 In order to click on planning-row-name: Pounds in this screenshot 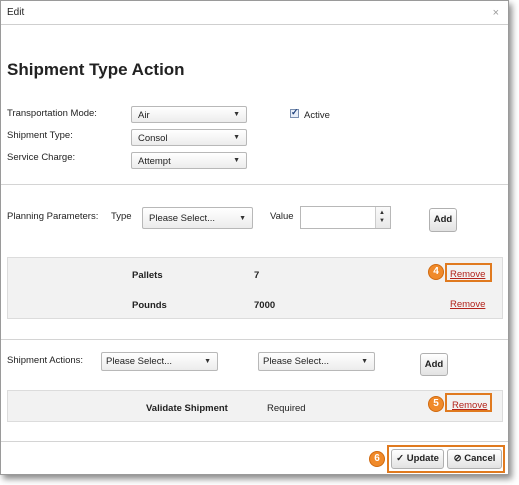, I will do `click(149, 305)`.